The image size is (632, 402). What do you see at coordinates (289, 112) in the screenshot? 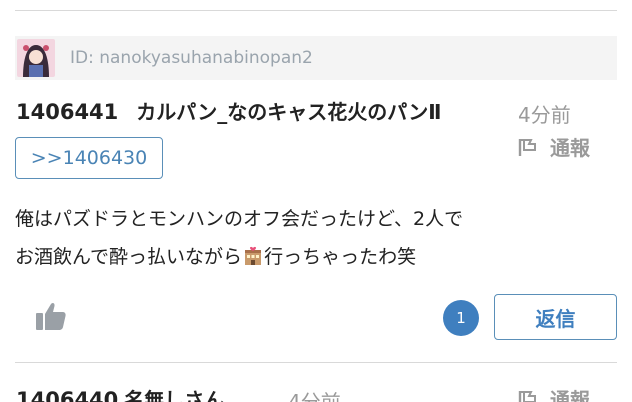
I see `poster-name: カルパン_なのキャス花火のパンⅡ` at bounding box center [289, 112].